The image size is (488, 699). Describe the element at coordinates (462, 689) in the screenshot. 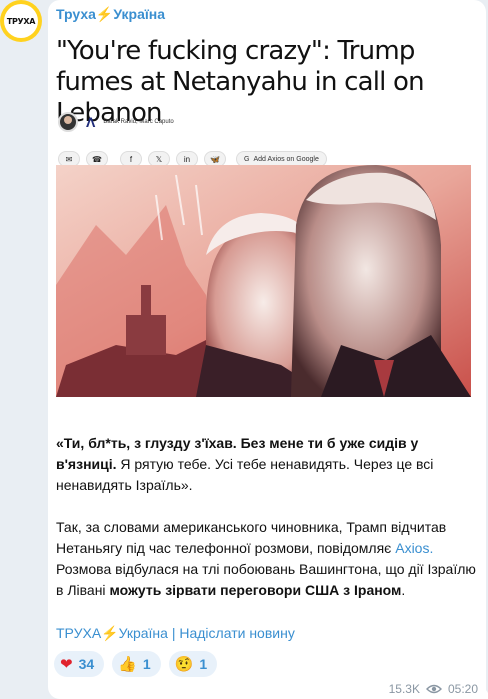

I see `message-time: 05:20` at that location.